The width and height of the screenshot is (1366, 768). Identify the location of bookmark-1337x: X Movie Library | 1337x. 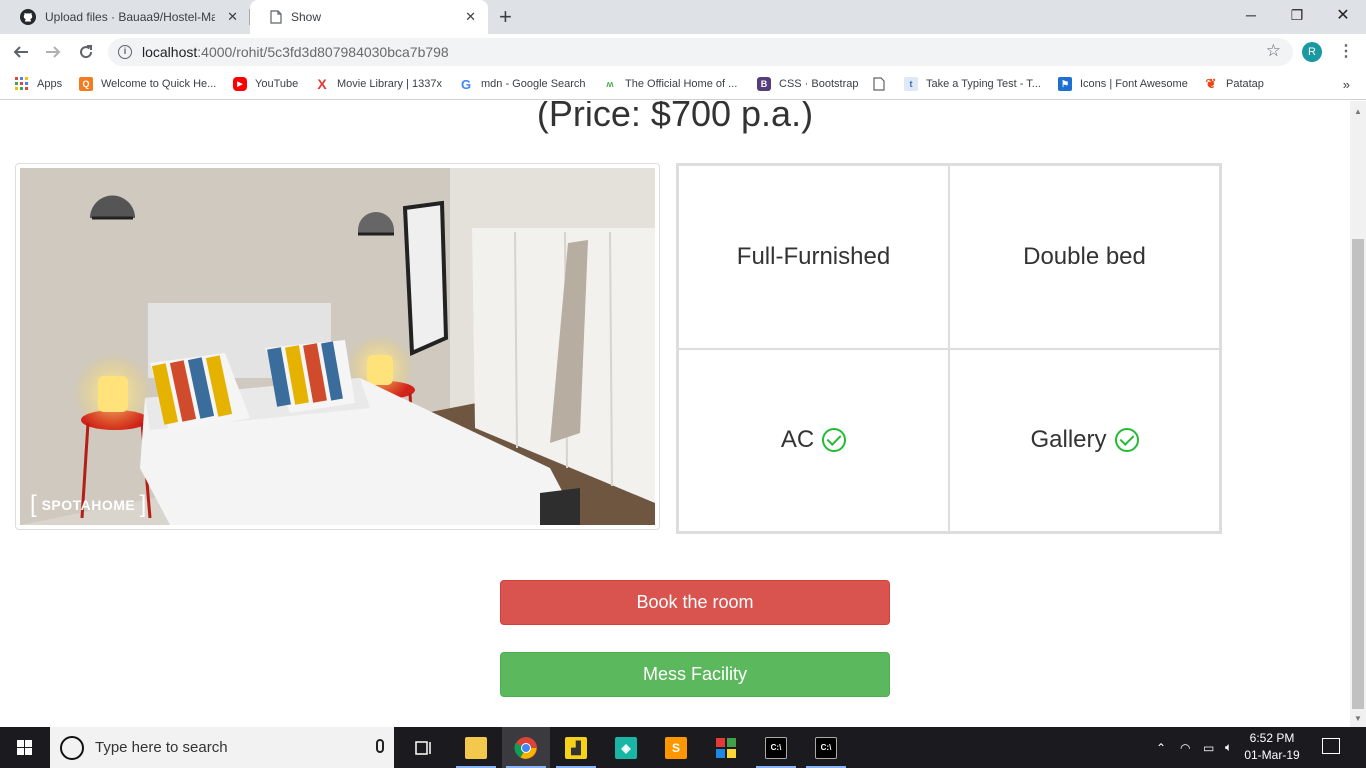
(378, 84).